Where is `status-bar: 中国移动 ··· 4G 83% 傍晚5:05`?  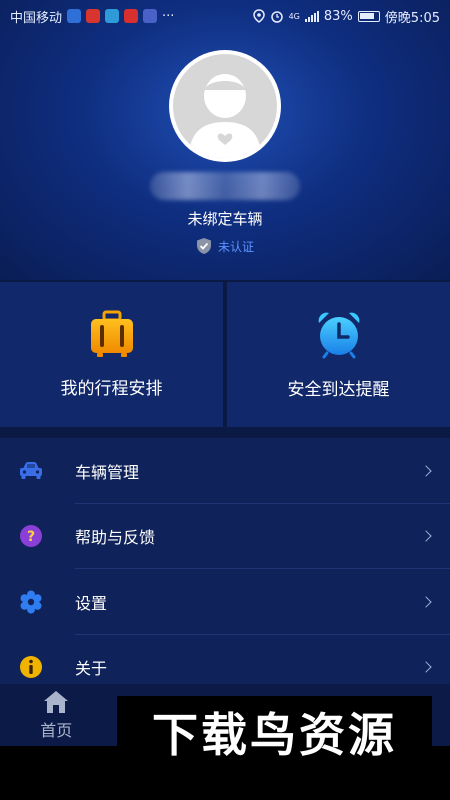
status-bar: 中国移动 ··· 4G 83% 傍晚5:05 is located at coordinates (225, 16).